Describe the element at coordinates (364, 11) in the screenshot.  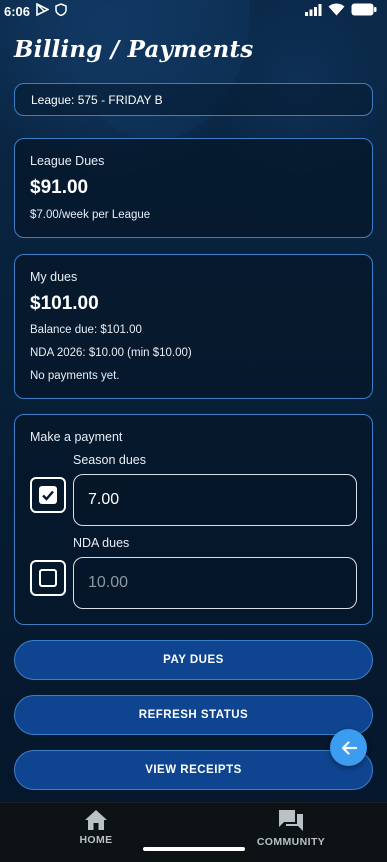
I see `battery-icon` at that location.